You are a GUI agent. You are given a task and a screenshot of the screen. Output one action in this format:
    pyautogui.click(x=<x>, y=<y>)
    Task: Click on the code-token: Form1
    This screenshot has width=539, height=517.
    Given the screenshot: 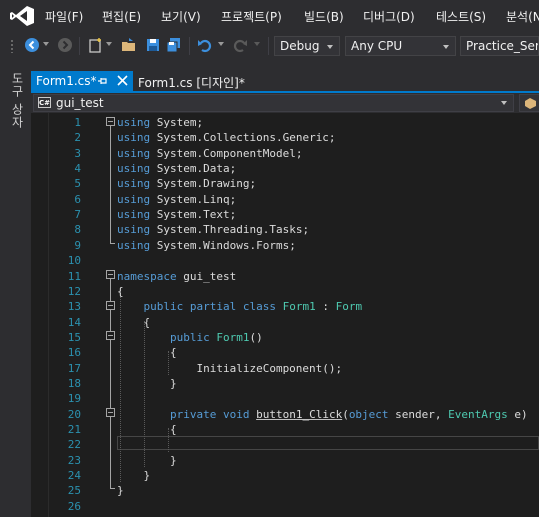 What is the action you would take?
    pyautogui.click(x=233, y=337)
    